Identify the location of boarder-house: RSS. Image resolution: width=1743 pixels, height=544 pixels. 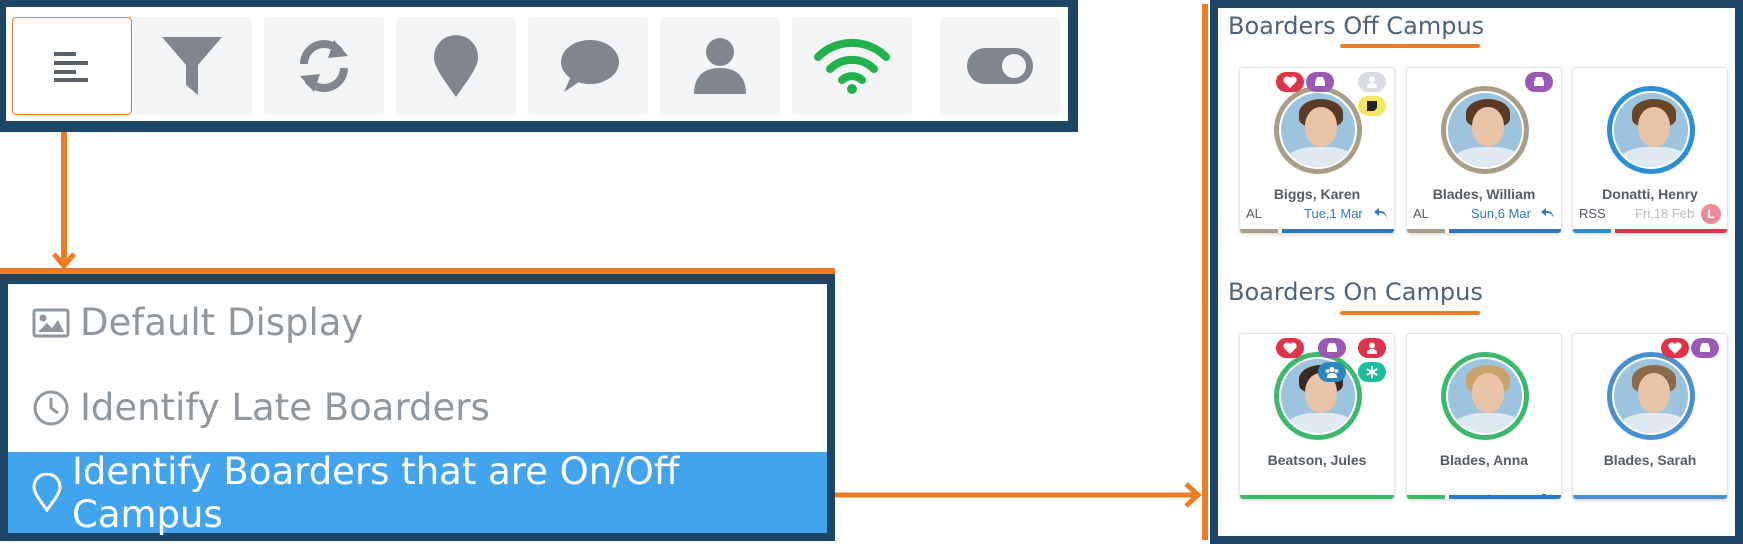
(1592, 213).